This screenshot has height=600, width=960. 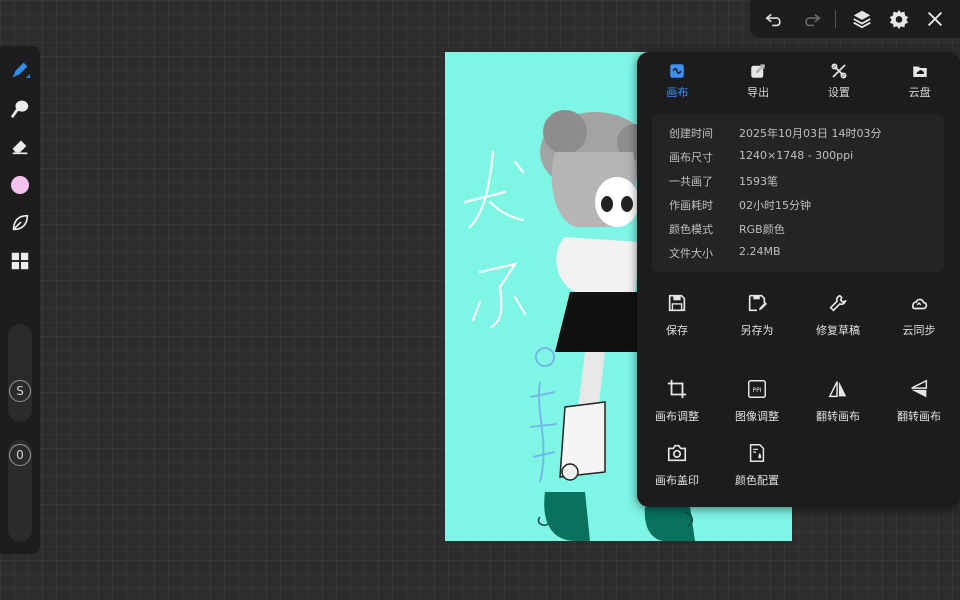 I want to click on crop-icon, so click(x=677, y=389).